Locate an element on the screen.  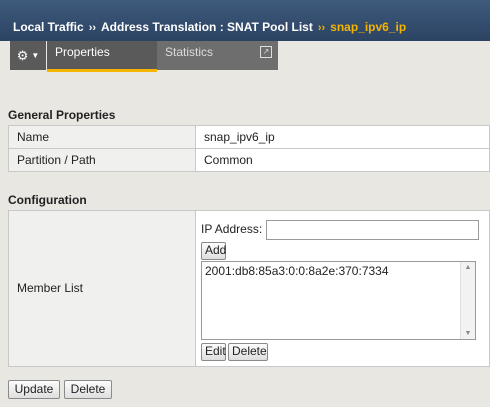
scrollbar: ▲ ▼ is located at coordinates (467, 300).